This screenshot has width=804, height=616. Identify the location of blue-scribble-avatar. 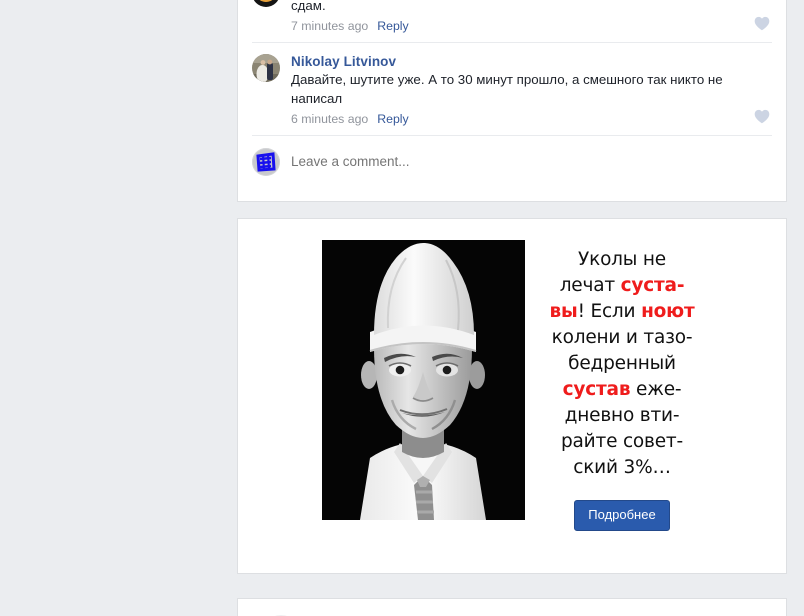
(266, 161).